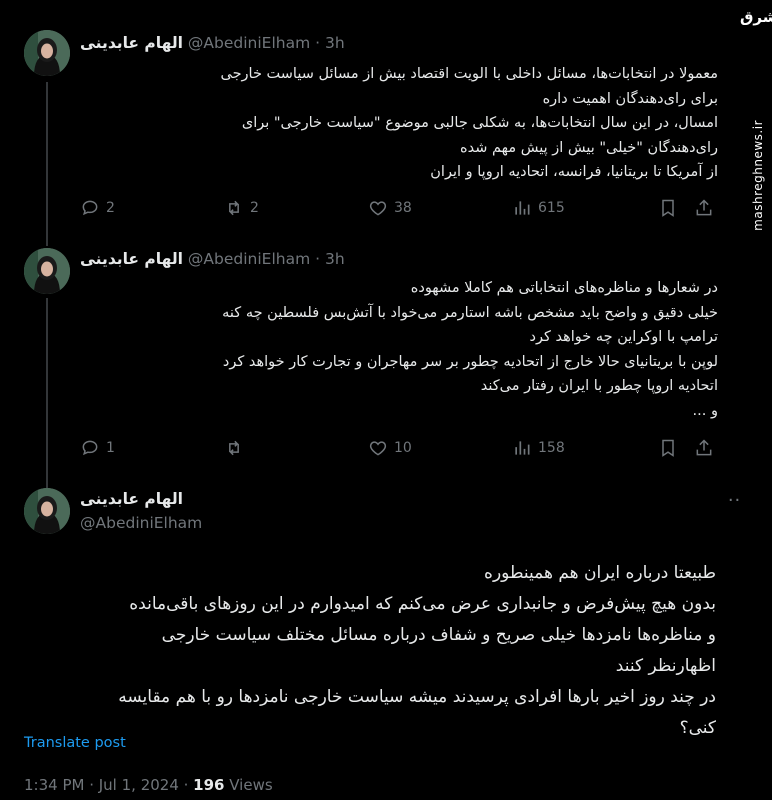 Image resolution: width=772 pixels, height=800 pixels. Describe the element at coordinates (551, 448) in the screenshot. I see `views-count: 158` at that location.